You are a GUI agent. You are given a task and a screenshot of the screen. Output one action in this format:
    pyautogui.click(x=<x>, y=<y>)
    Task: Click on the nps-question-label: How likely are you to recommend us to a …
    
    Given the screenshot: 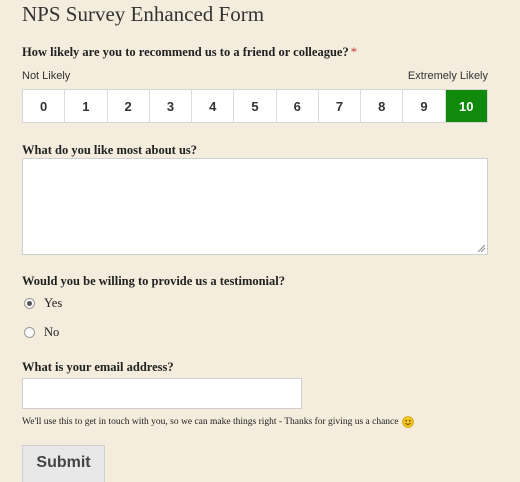 What is the action you would take?
    pyautogui.click(x=189, y=52)
    